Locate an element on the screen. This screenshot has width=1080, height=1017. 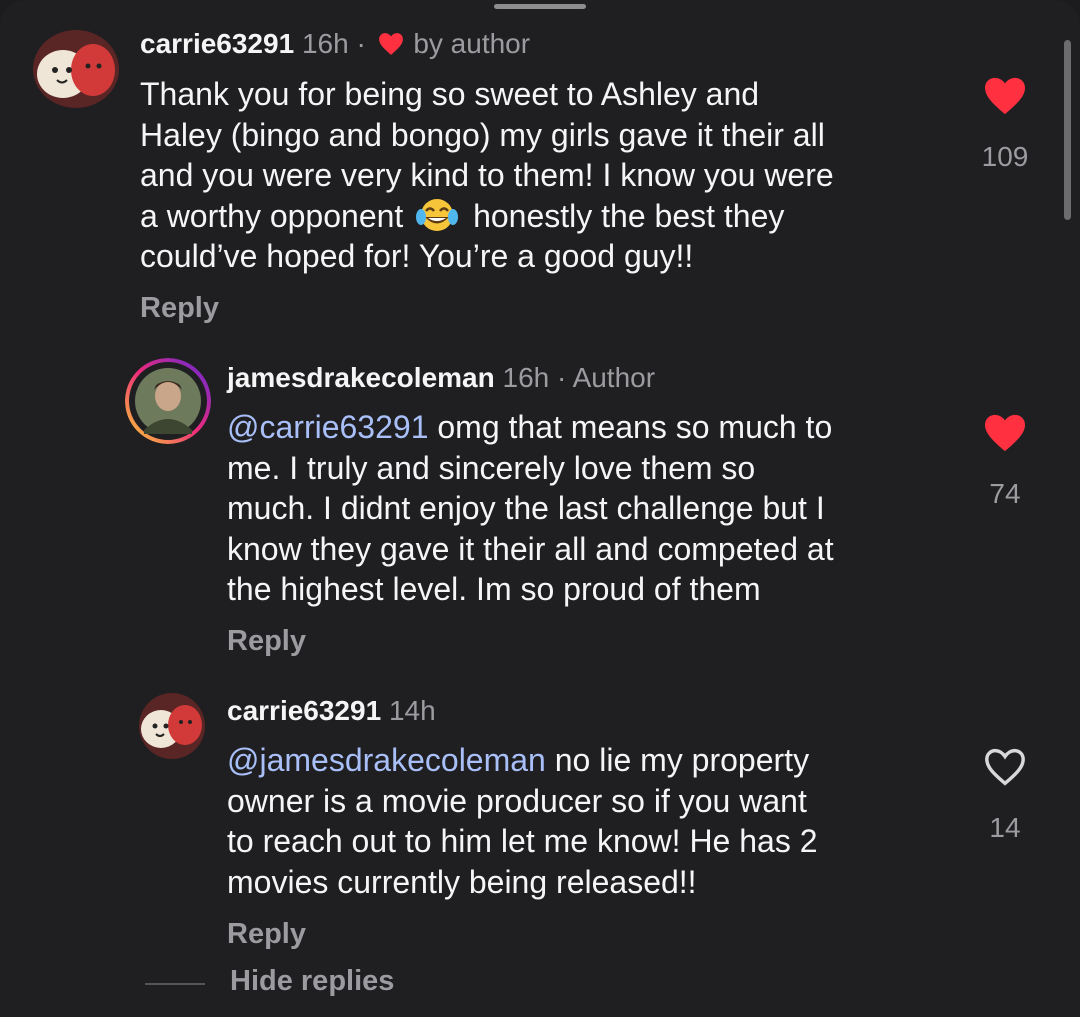
hide-replies-button: Hide replies is located at coordinates (312, 981).